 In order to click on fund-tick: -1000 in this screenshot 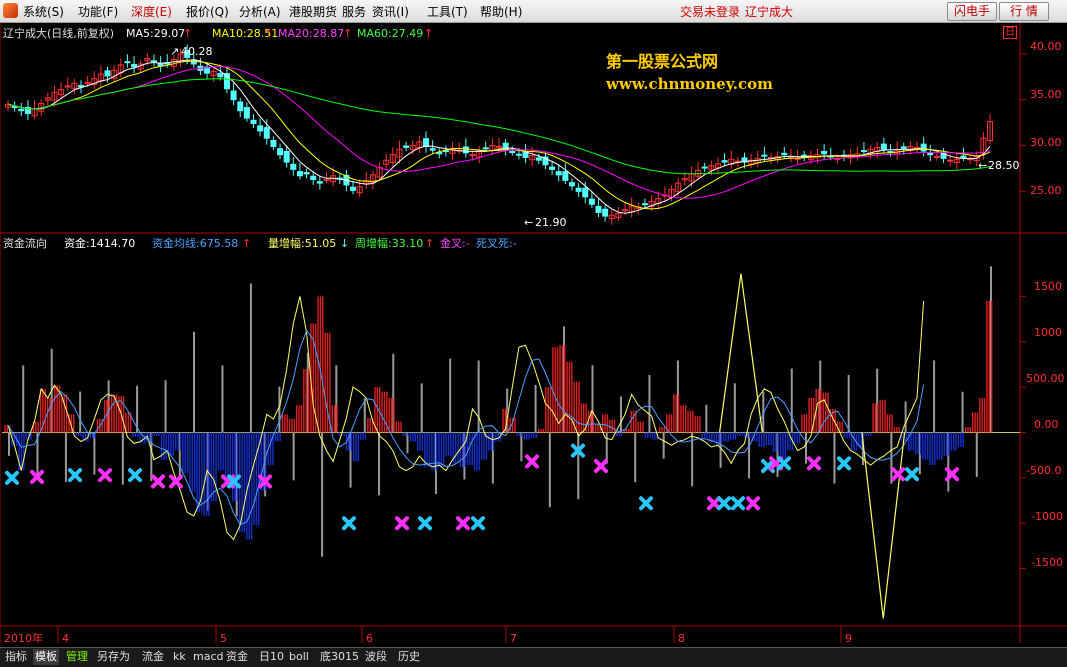, I will do `click(1047, 516)`.